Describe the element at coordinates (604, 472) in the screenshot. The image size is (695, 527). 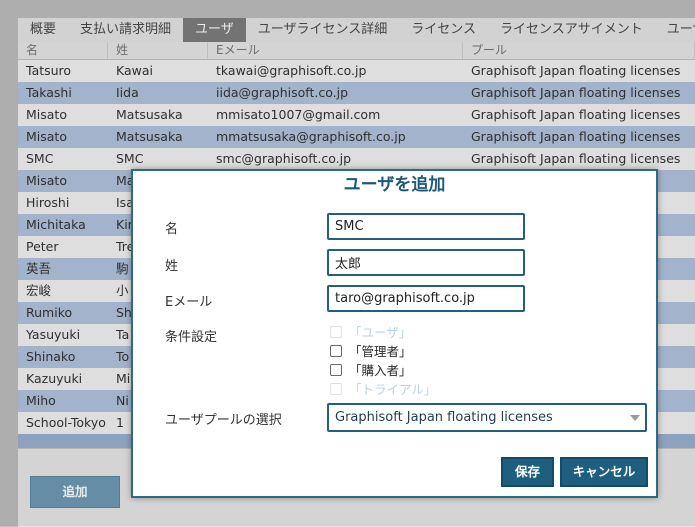
I see `cancel-button: キャンセル` at that location.